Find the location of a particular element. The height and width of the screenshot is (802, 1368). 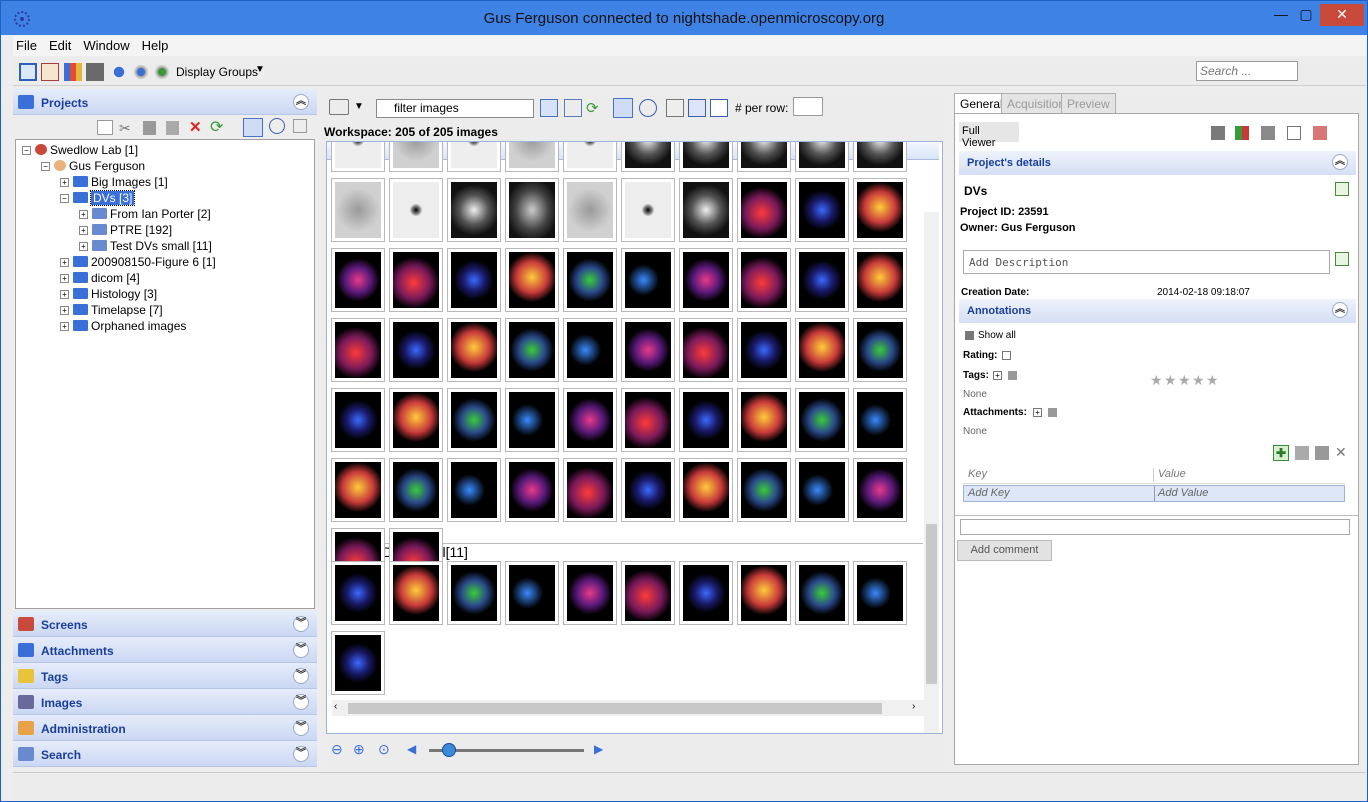

add-attachment-icon: + is located at coordinates (1037, 412).